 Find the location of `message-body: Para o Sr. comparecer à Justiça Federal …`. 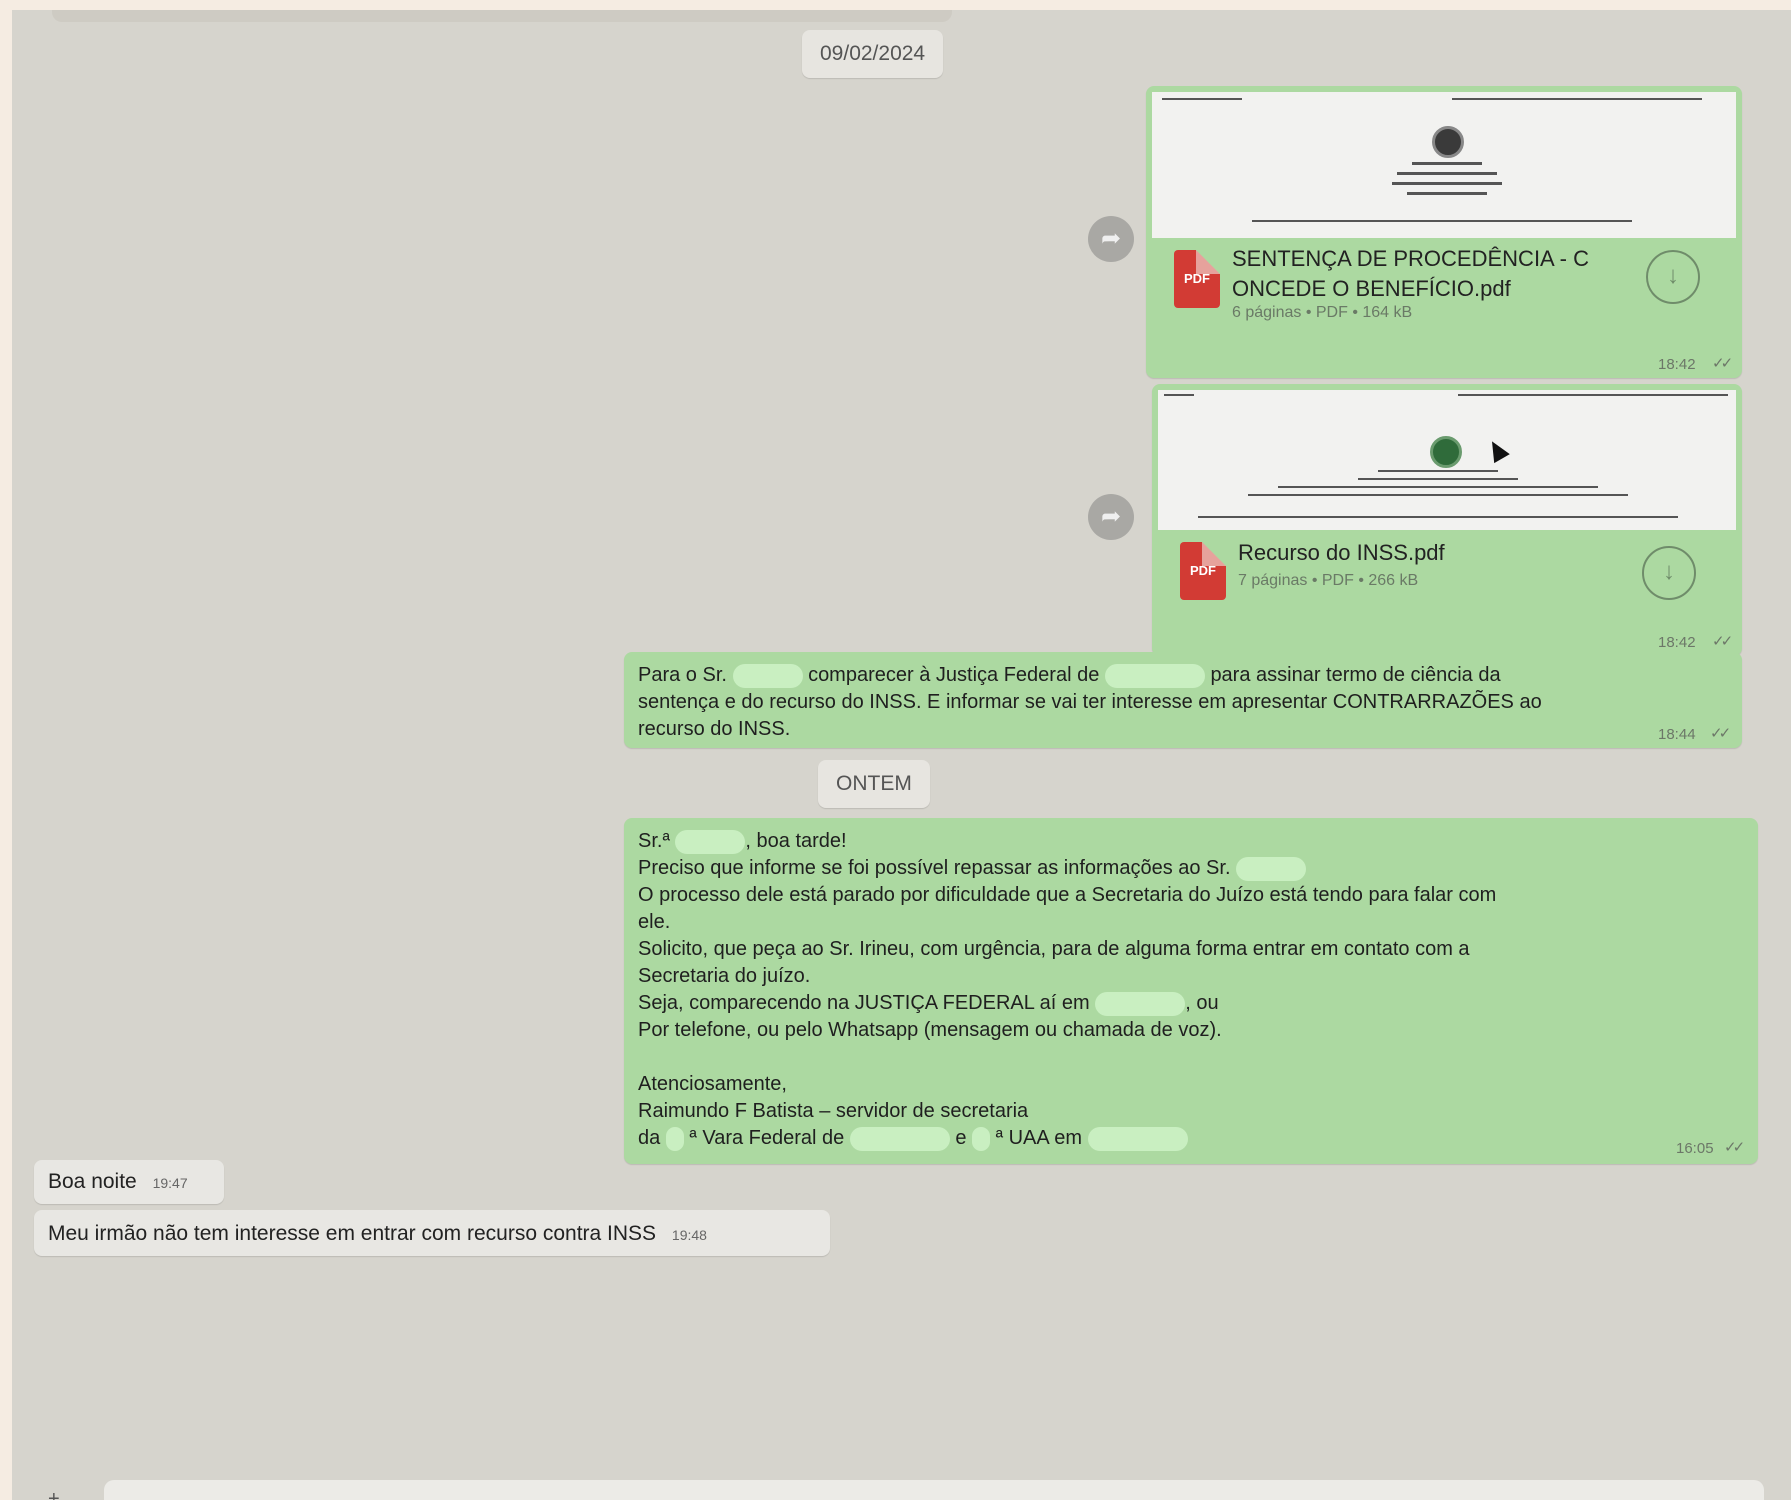

message-body: Para o Sr. comparecer à Justiça Federal … is located at coordinates (1090, 701).